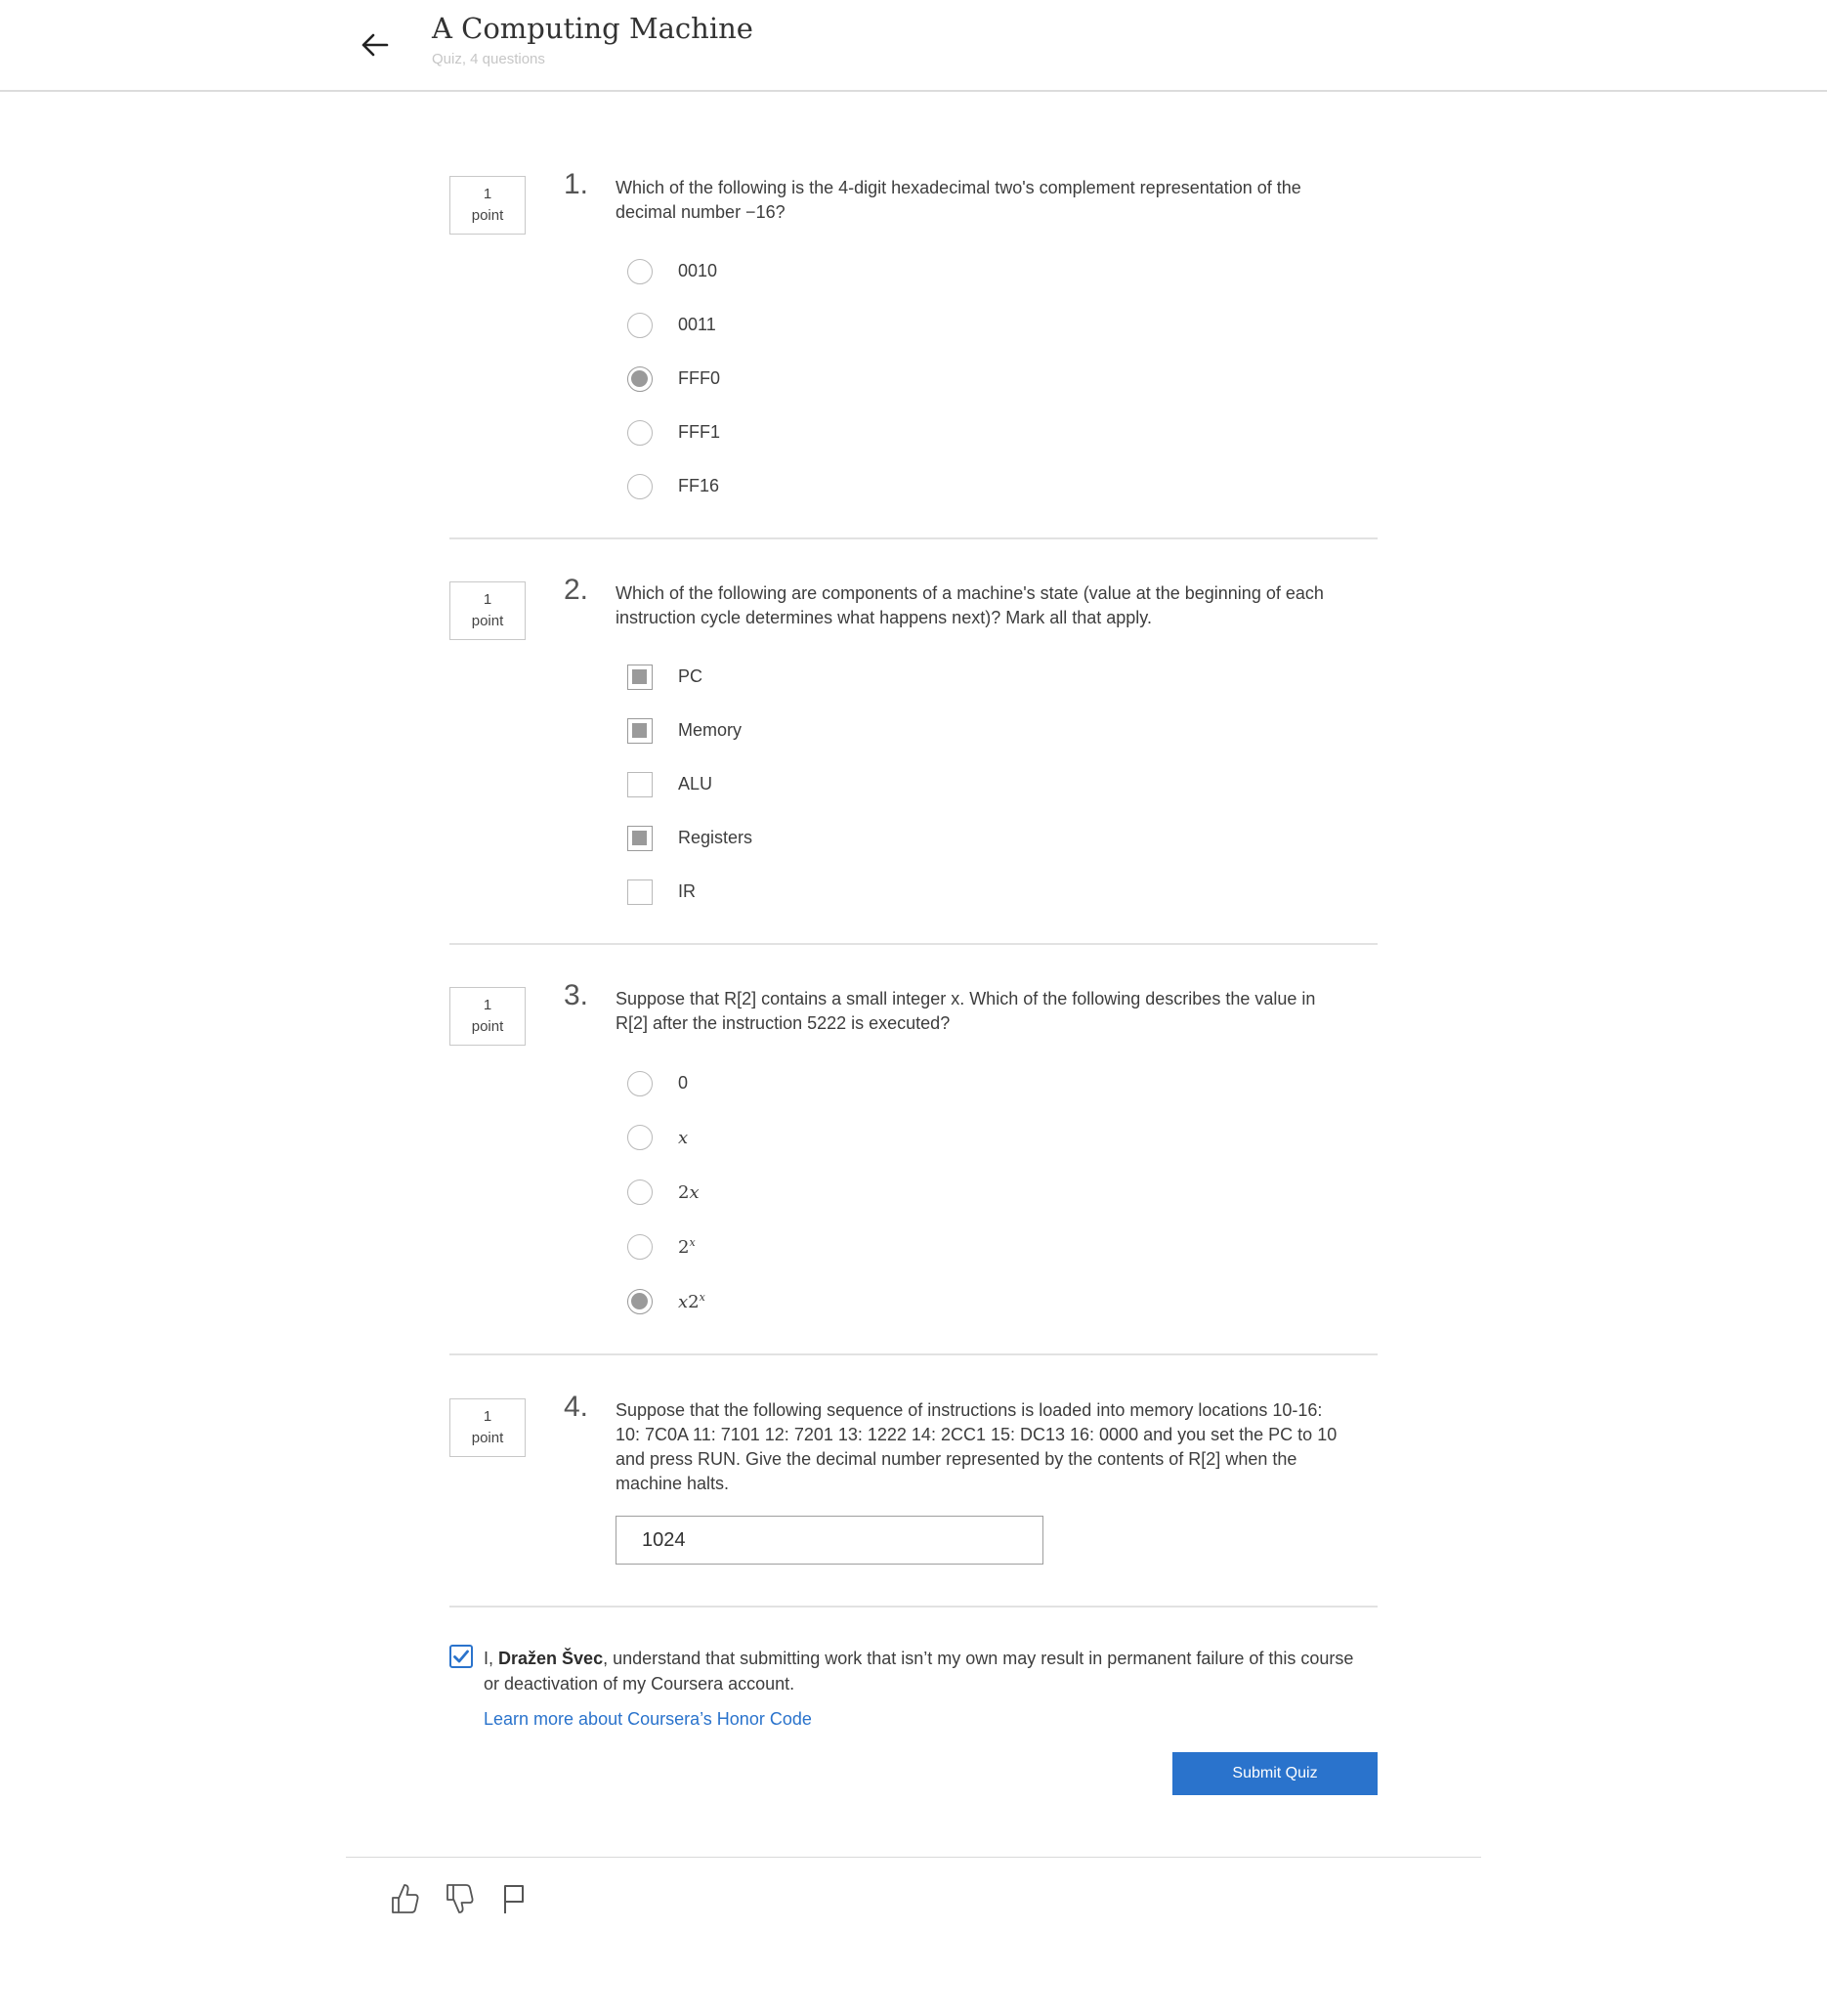  I want to click on option-label: IR, so click(687, 891).